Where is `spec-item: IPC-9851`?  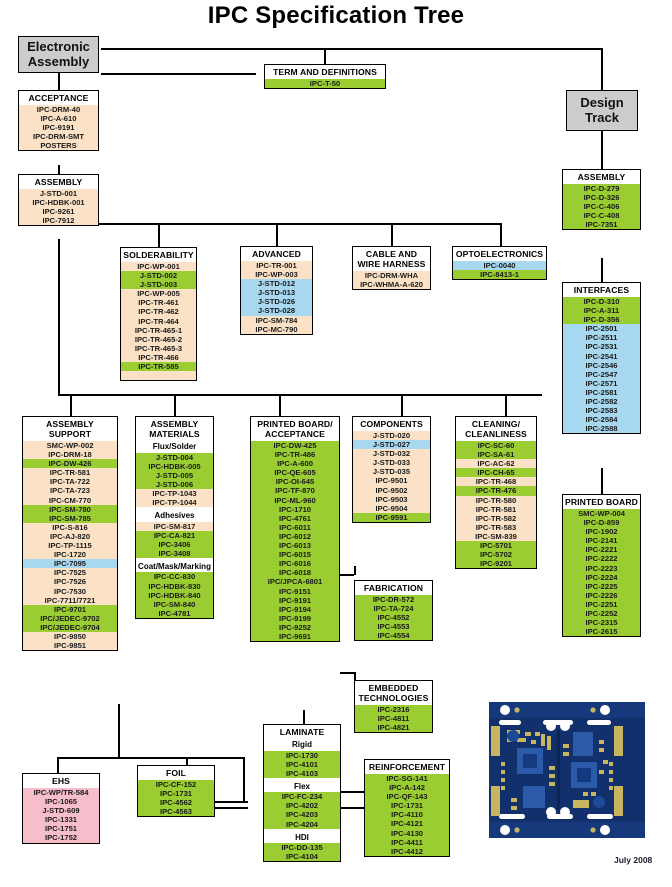 spec-item: IPC-9851 is located at coordinates (70, 645).